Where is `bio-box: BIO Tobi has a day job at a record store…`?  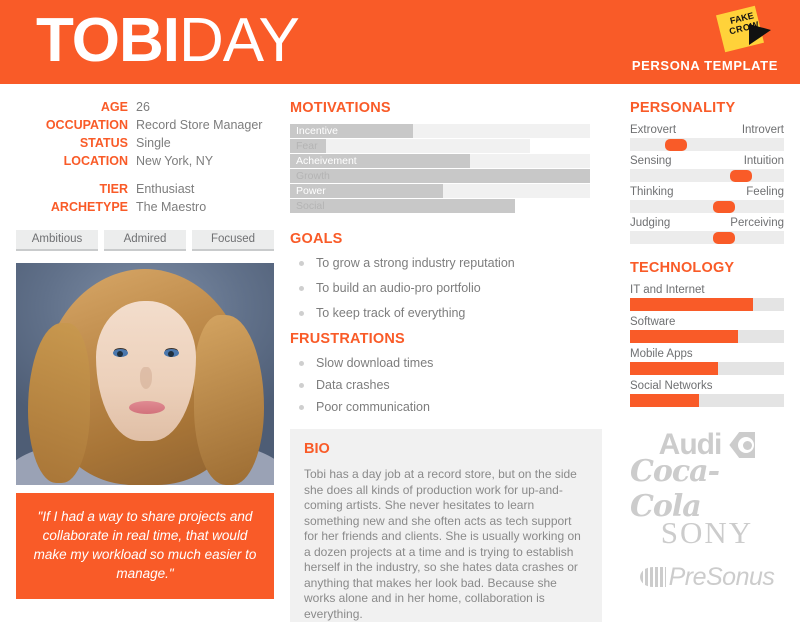
bio-box: BIO Tobi has a day job at a record store… is located at coordinates (446, 525).